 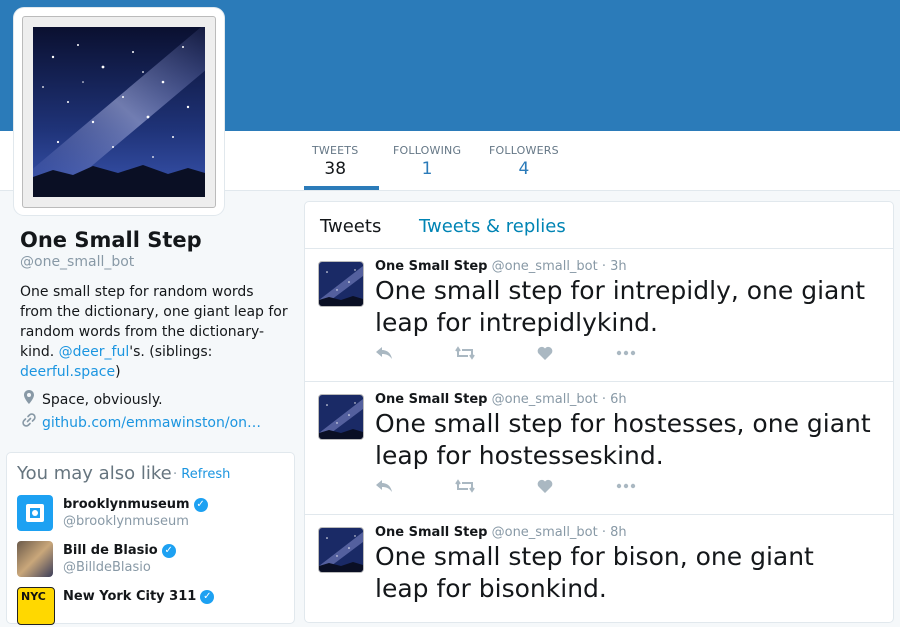 What do you see at coordinates (35, 559) in the screenshot?
I see `billdeblasio-avatar` at bounding box center [35, 559].